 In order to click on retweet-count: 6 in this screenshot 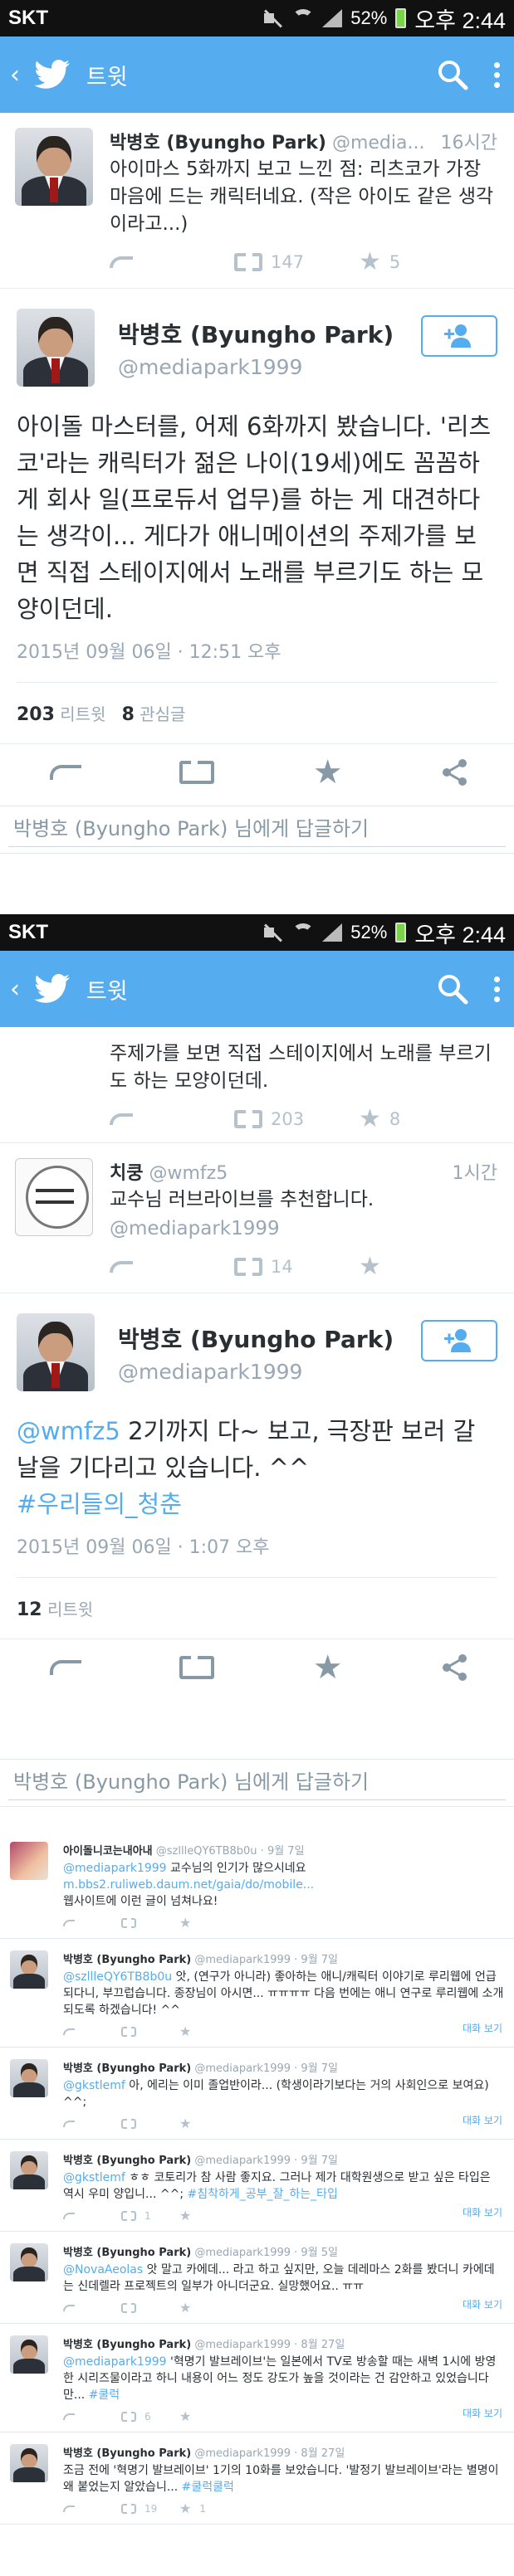, I will do `click(147, 2417)`.